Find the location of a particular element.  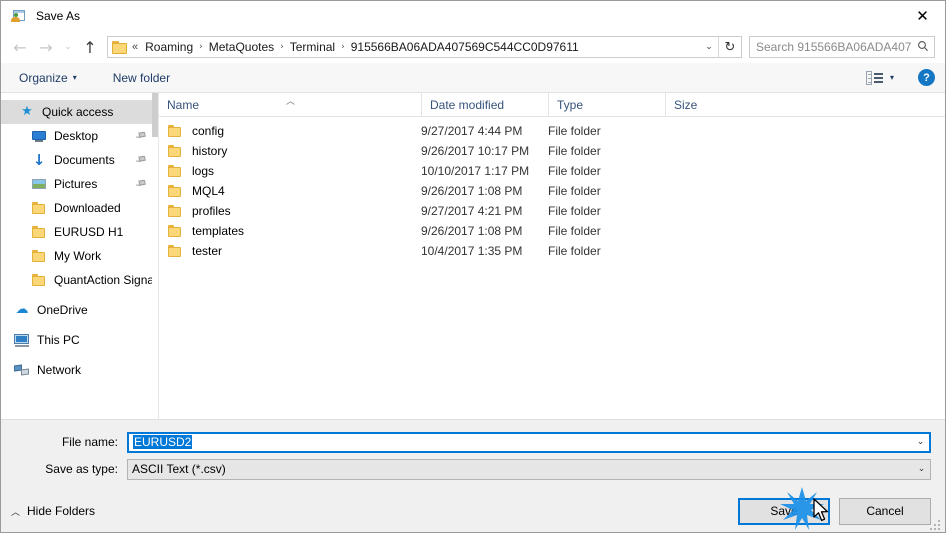

file-name-label: File name: is located at coordinates (89, 442).